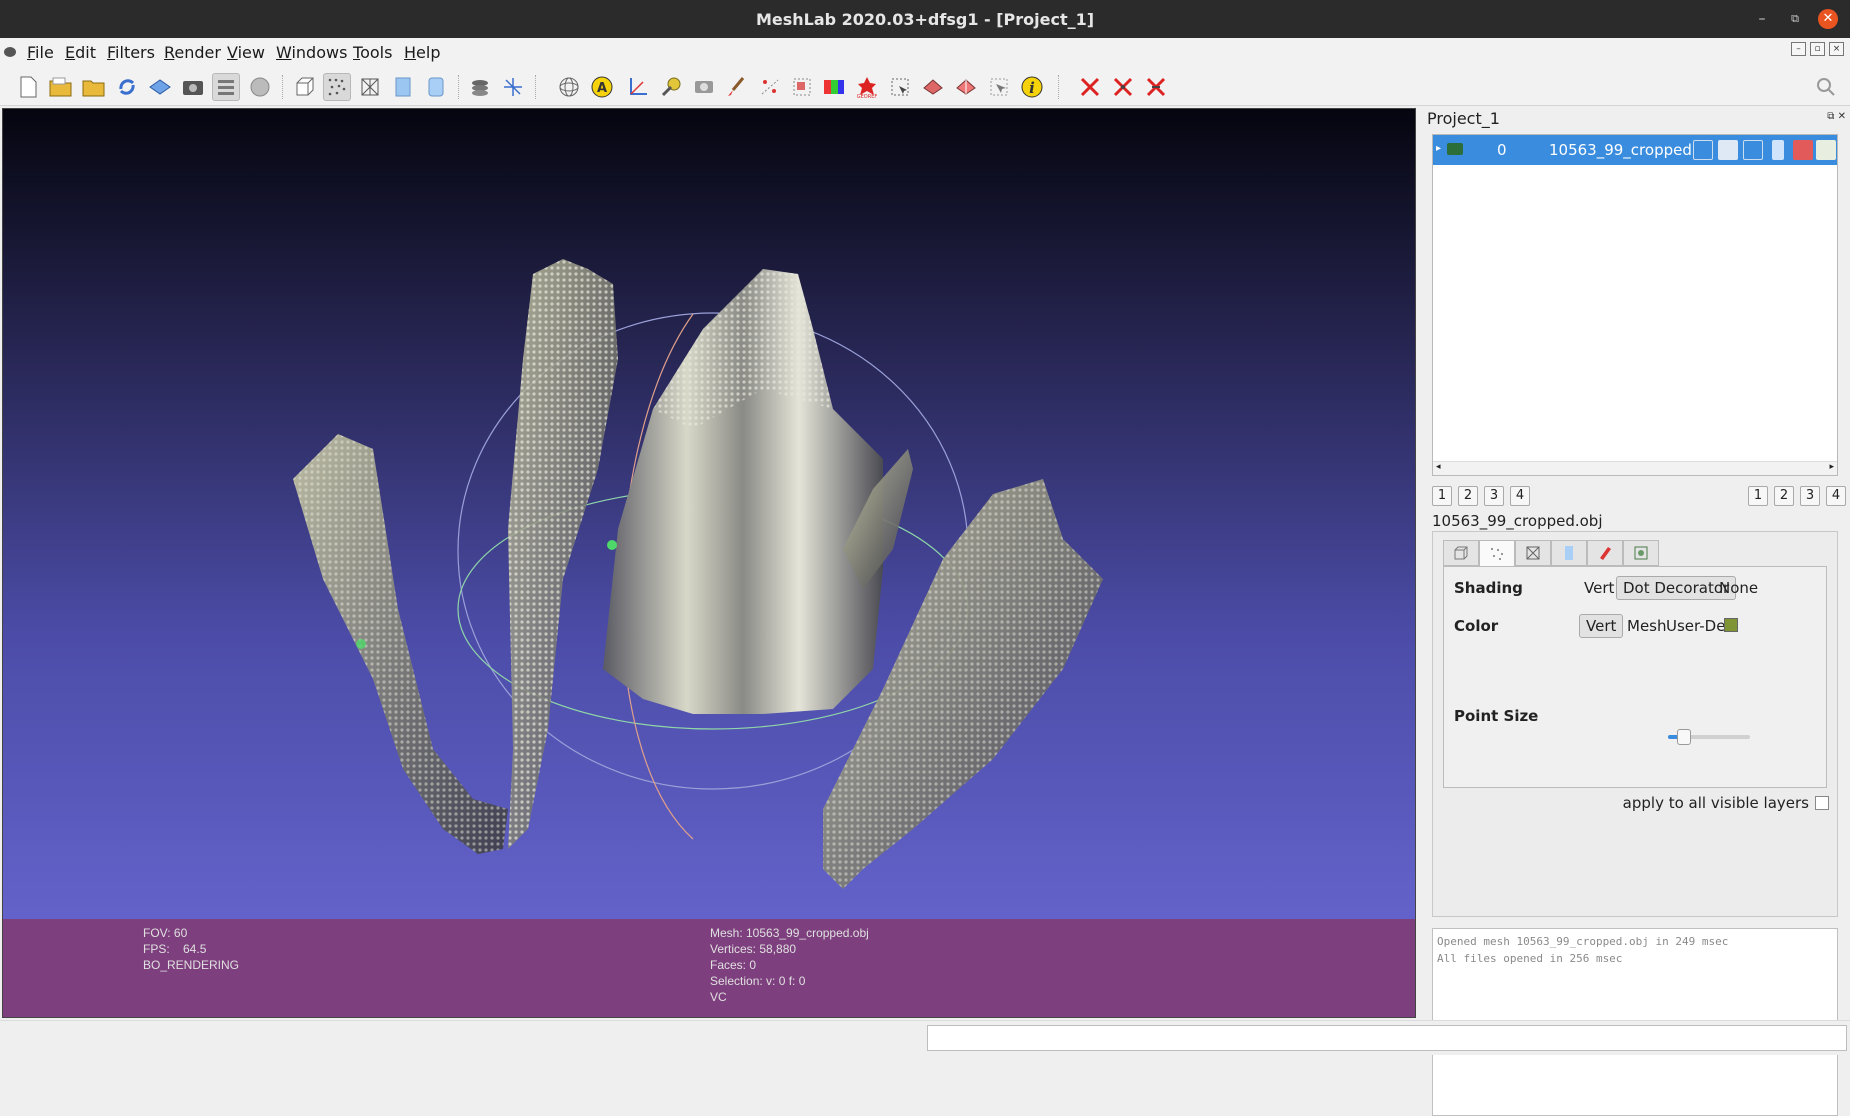  Describe the element at coordinates (1635, 150) in the screenshot. I see `layer-row: ▸ 0 10563_99_cropped` at that location.